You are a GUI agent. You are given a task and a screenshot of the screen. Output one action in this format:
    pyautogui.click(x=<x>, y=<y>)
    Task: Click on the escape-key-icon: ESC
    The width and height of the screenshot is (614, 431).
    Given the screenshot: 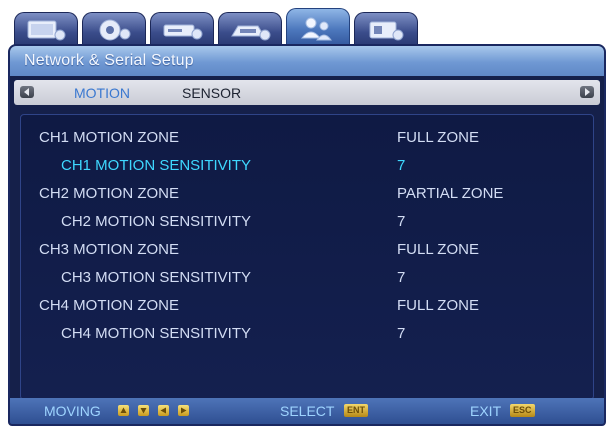 What is the action you would take?
    pyautogui.click(x=522, y=410)
    